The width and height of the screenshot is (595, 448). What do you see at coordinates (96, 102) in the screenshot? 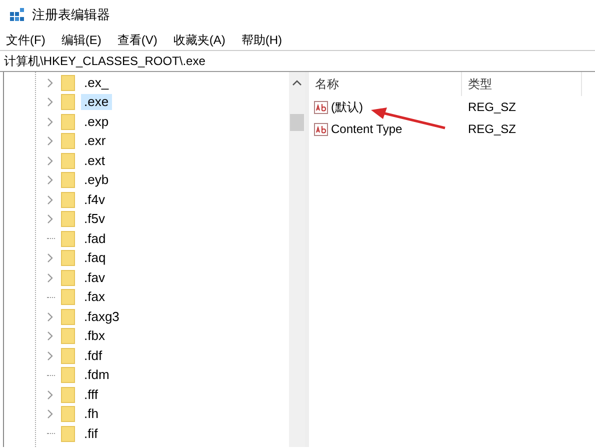
I see `tree-item: .exe` at bounding box center [96, 102].